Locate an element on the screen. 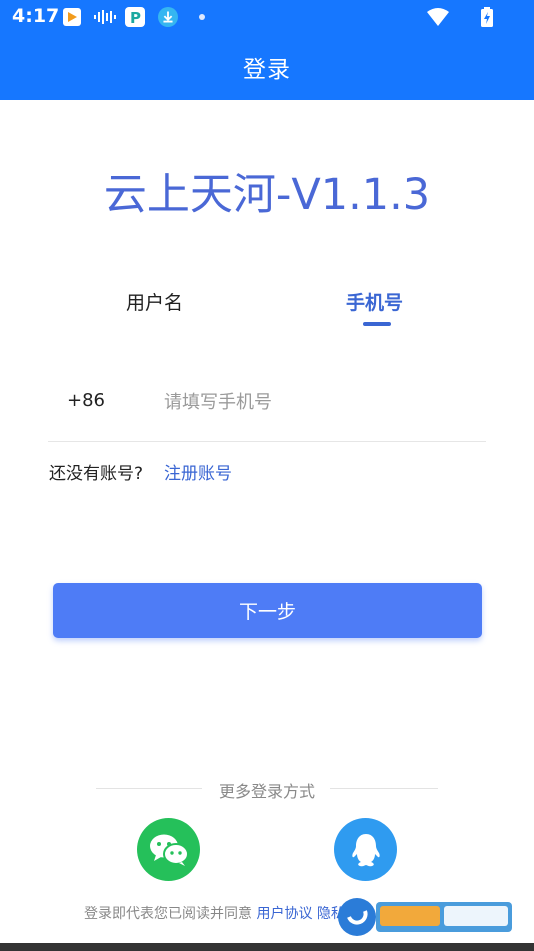 The width and height of the screenshot is (534, 951). tab-phone: 手机号 is located at coordinates (374, 301).